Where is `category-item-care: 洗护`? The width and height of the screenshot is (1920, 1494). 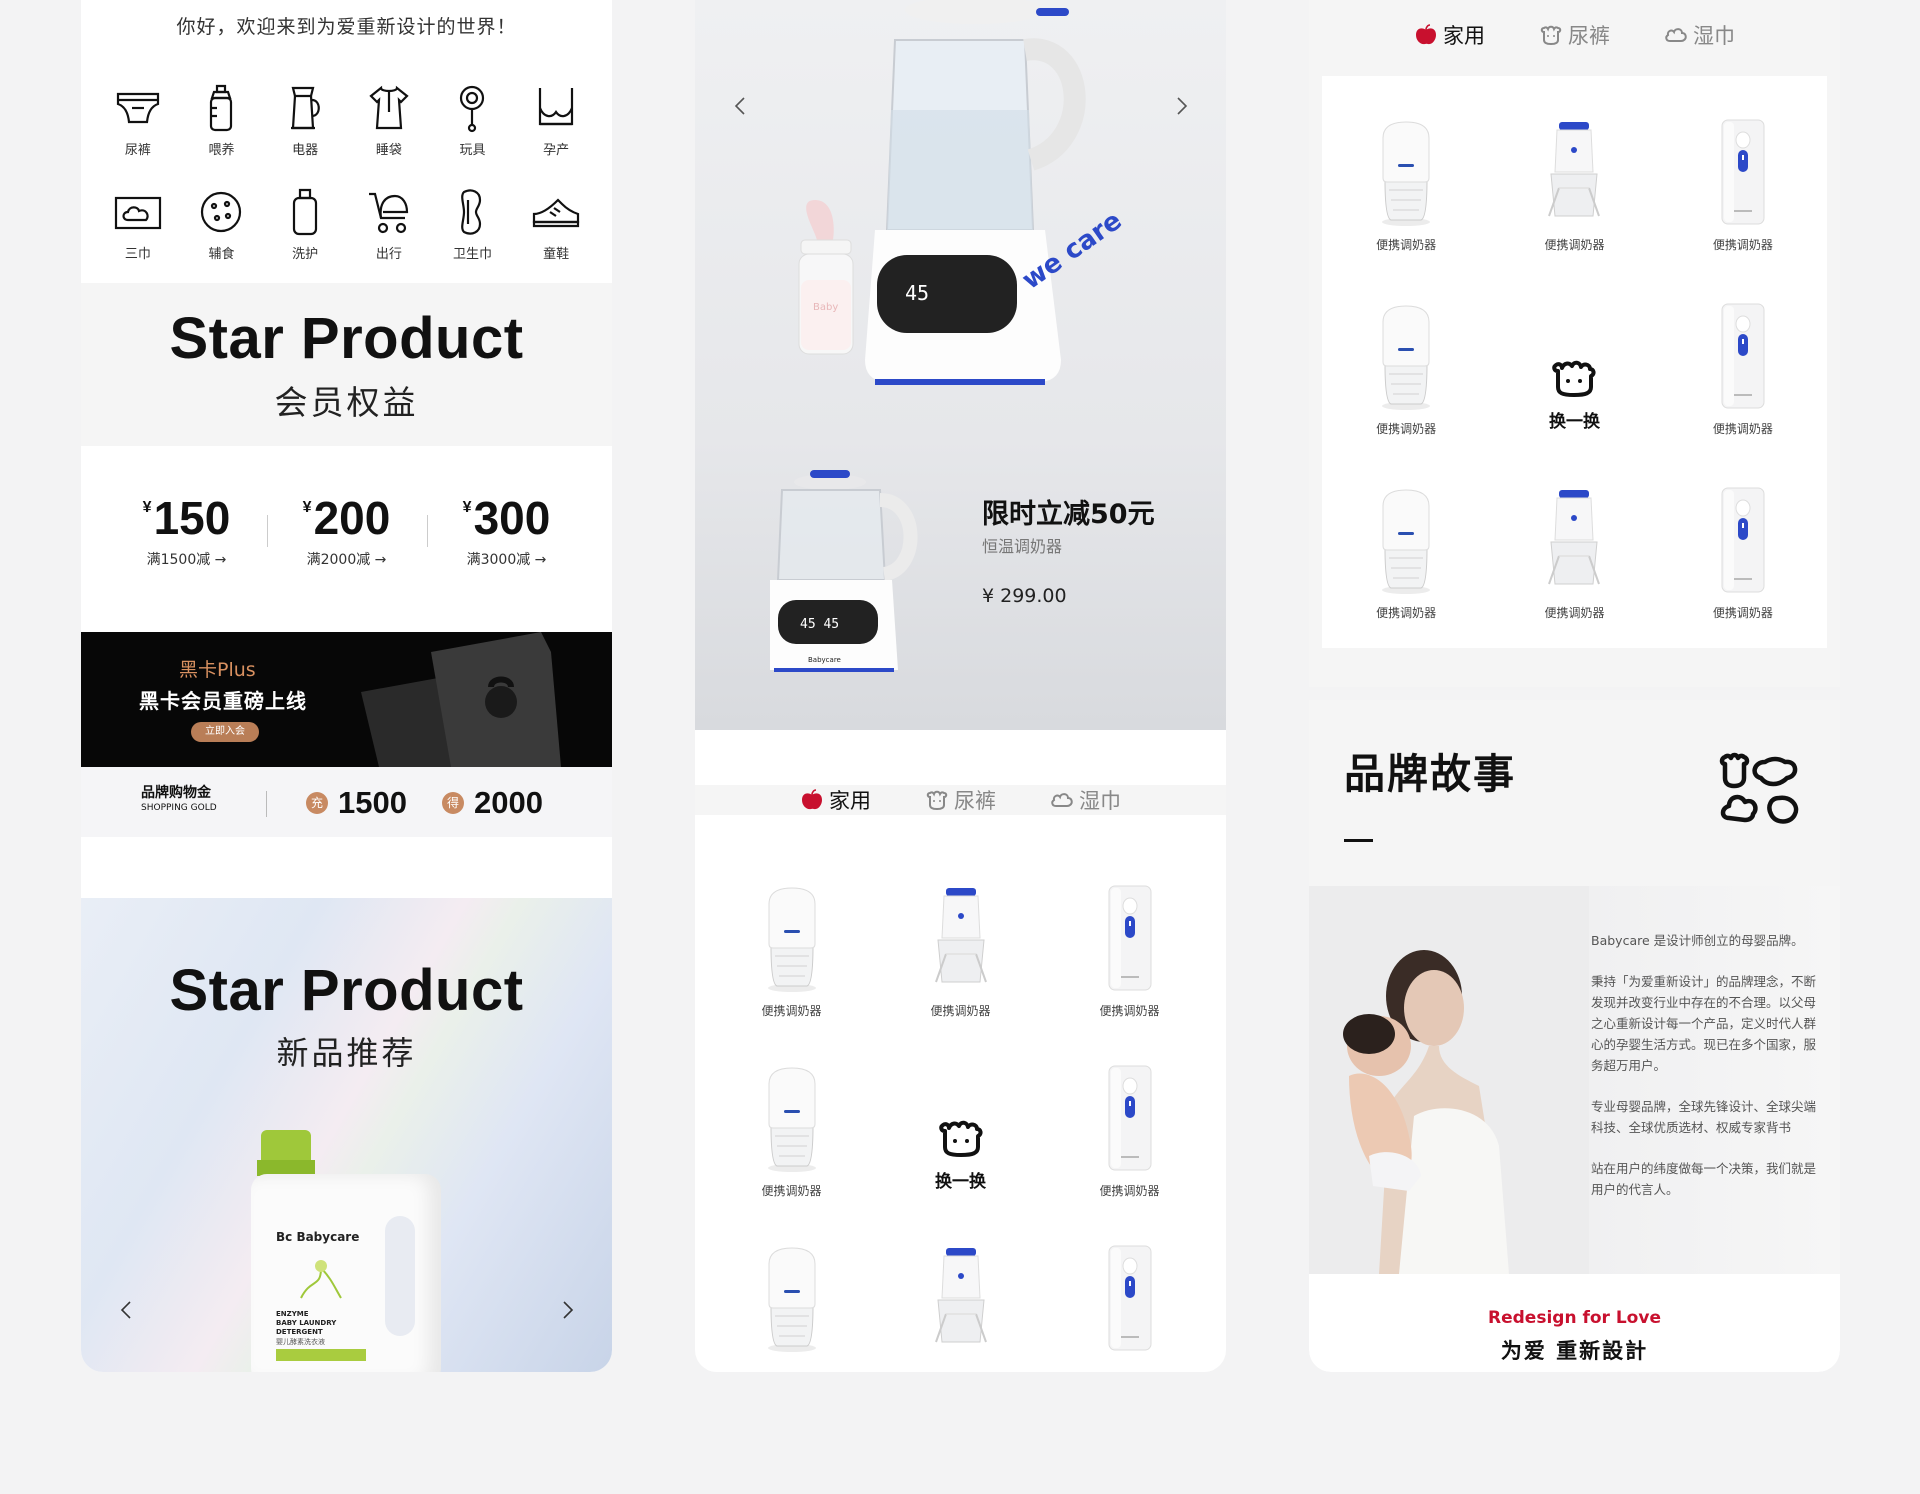 category-item-care: 洗护 is located at coordinates (305, 224).